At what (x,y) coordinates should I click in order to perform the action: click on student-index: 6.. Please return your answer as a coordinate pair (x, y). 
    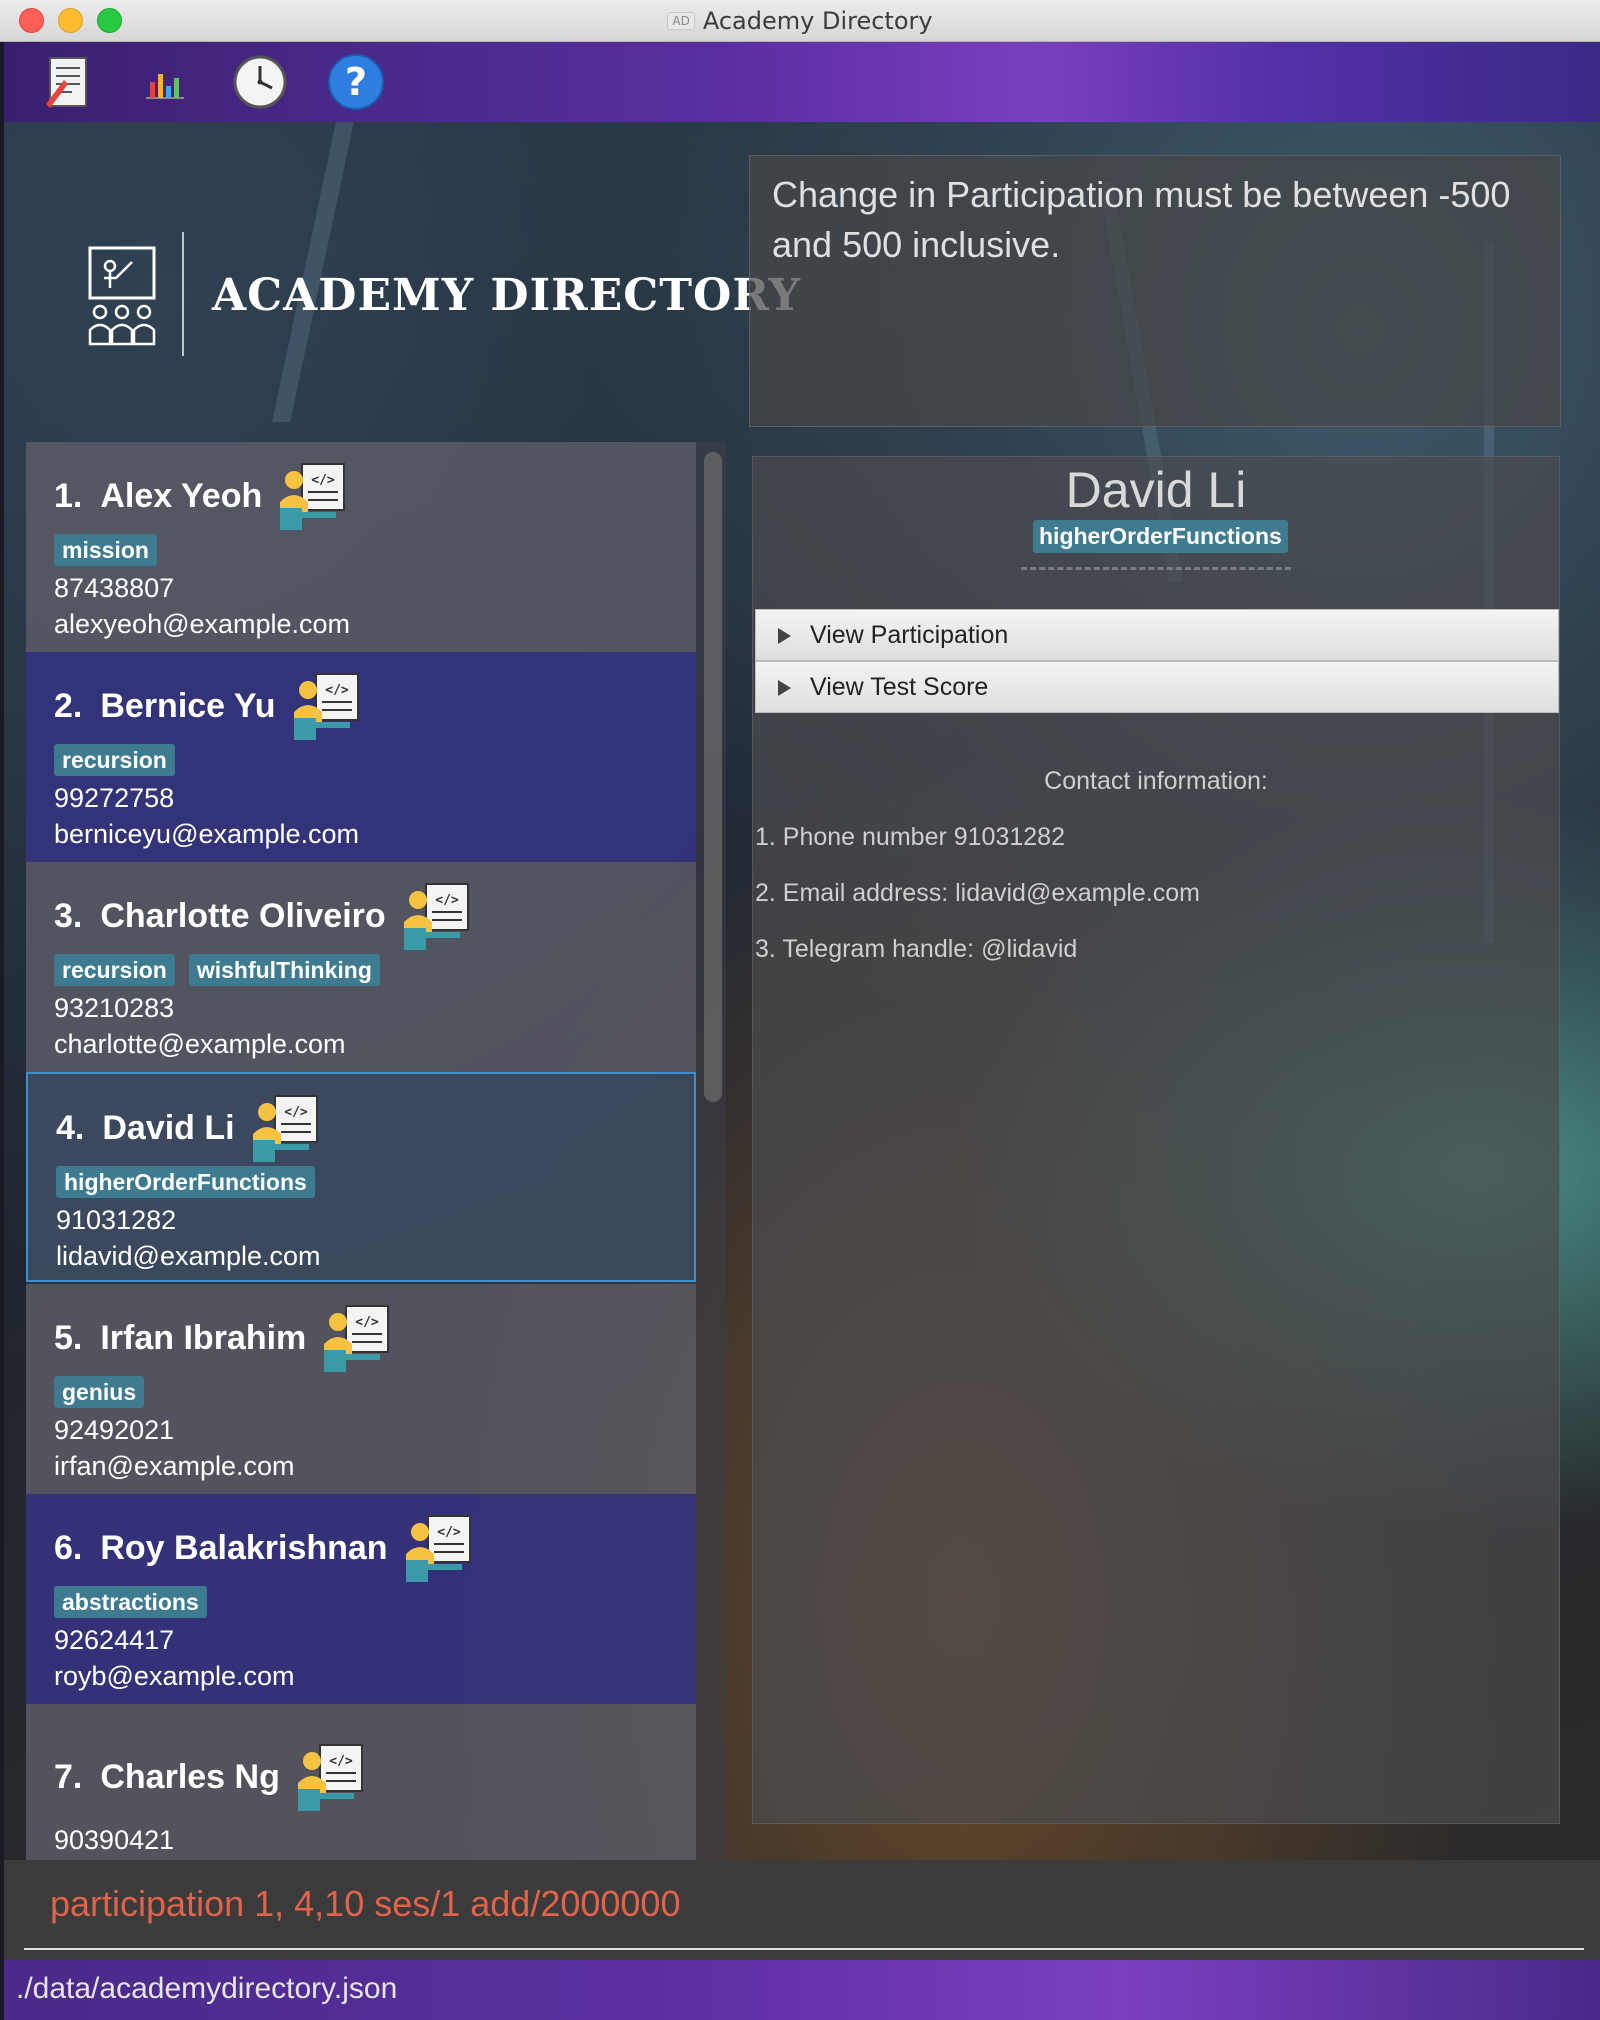
    Looking at the image, I should click on (68, 1547).